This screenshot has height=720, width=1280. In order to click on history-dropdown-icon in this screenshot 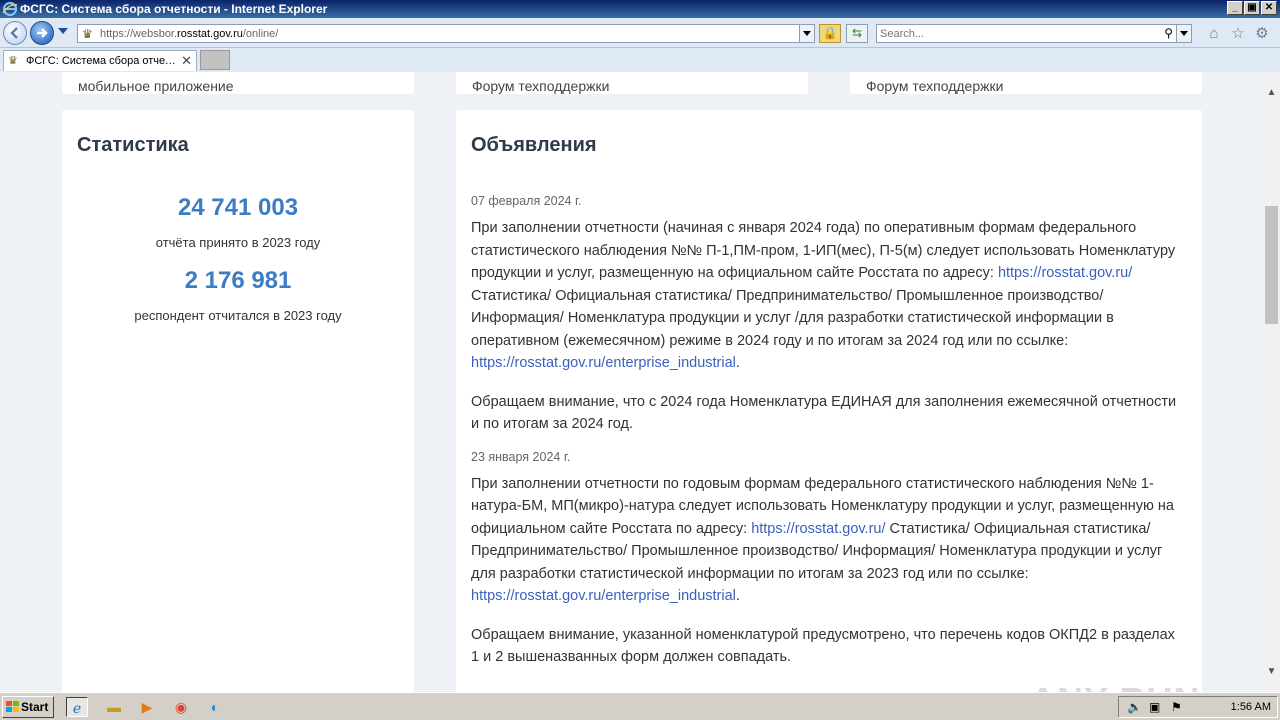, I will do `click(63, 31)`.